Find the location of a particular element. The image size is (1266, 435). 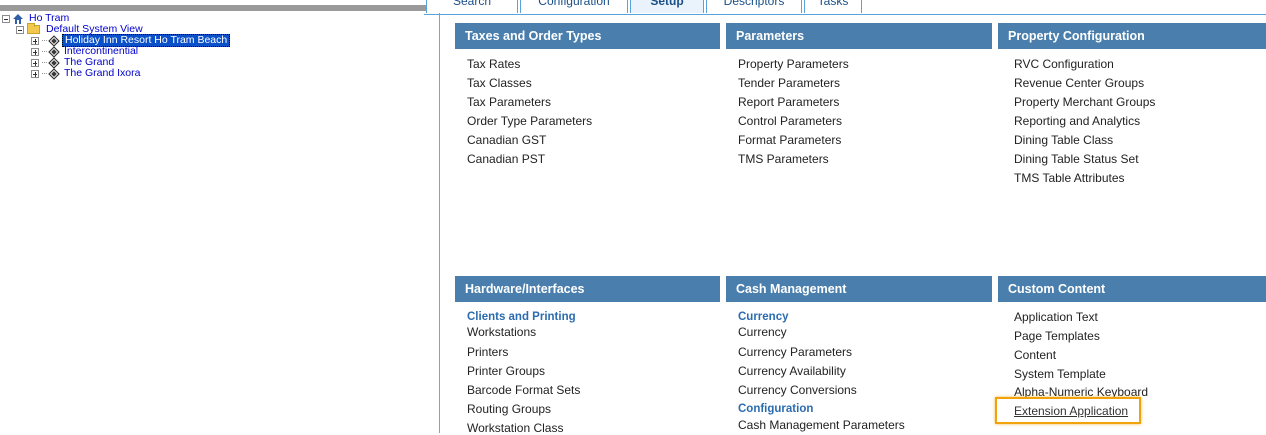

link-routing-groups: Routing Groups is located at coordinates (509, 409).